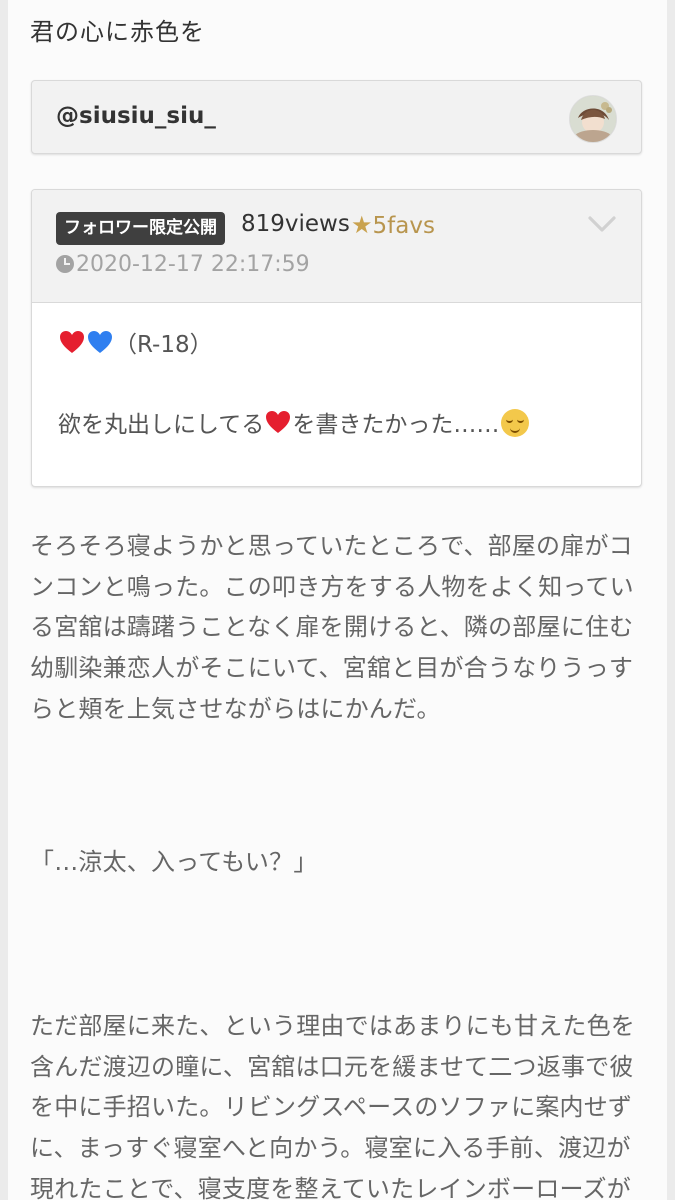 The width and height of the screenshot is (675, 1200). Describe the element at coordinates (140, 228) in the screenshot. I see `visibility-badge: フォロワー限定公開` at that location.